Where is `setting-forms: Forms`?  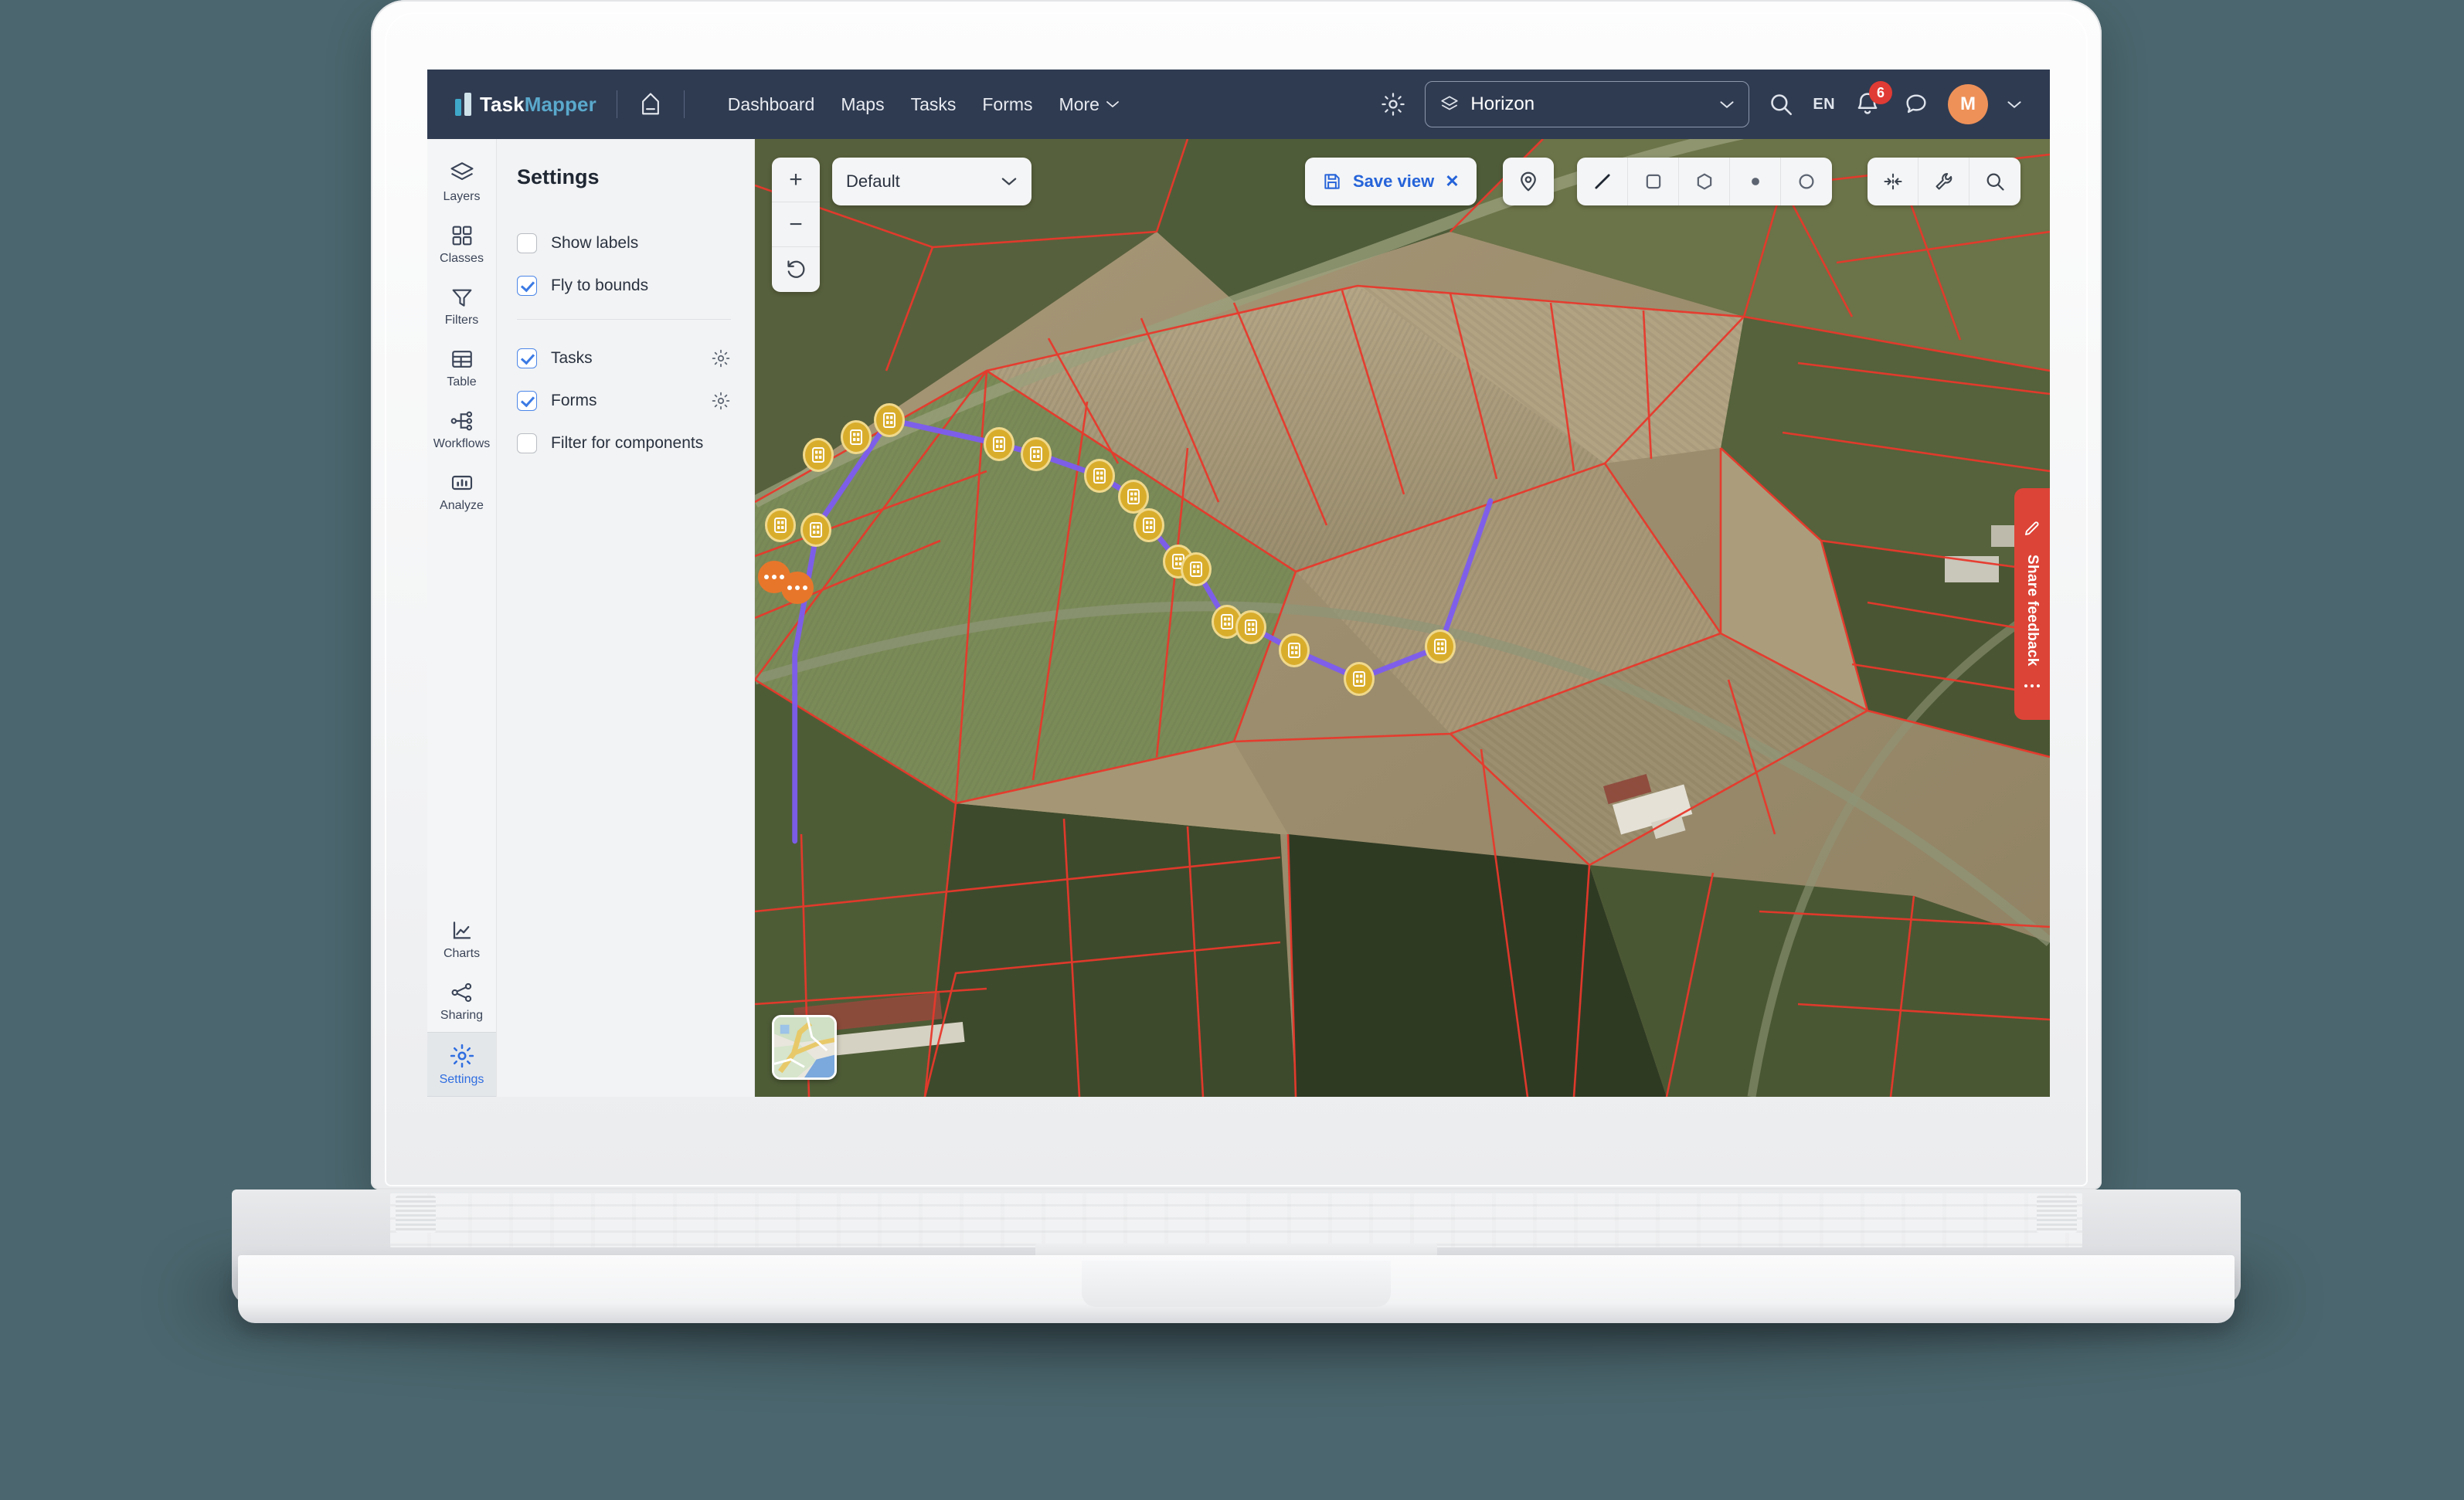 setting-forms: Forms is located at coordinates (624, 400).